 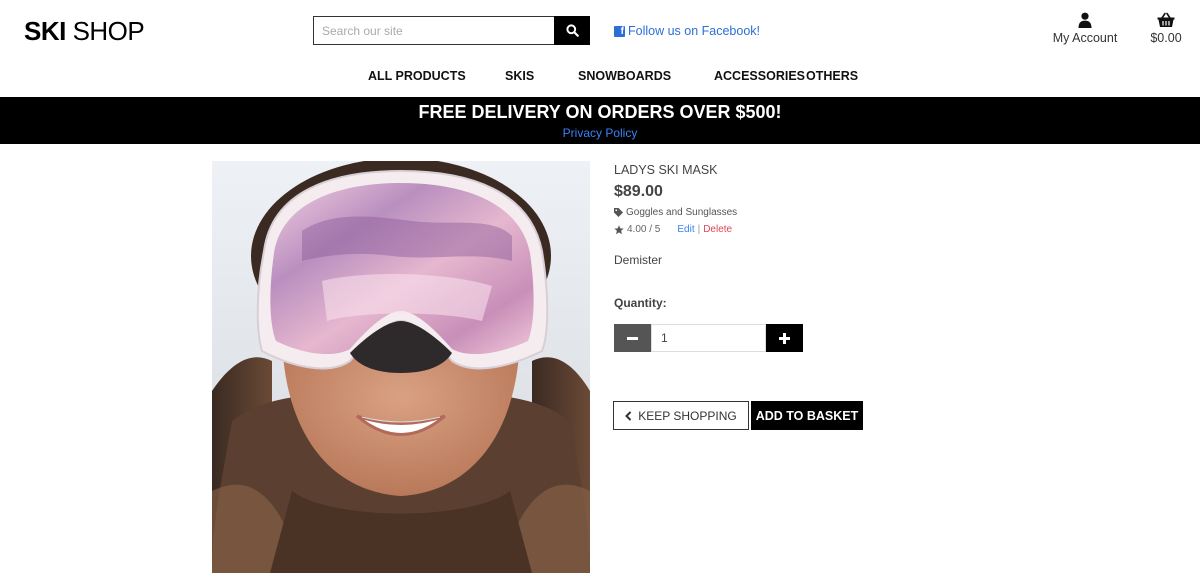 I want to click on decrement-button, so click(x=632, y=338).